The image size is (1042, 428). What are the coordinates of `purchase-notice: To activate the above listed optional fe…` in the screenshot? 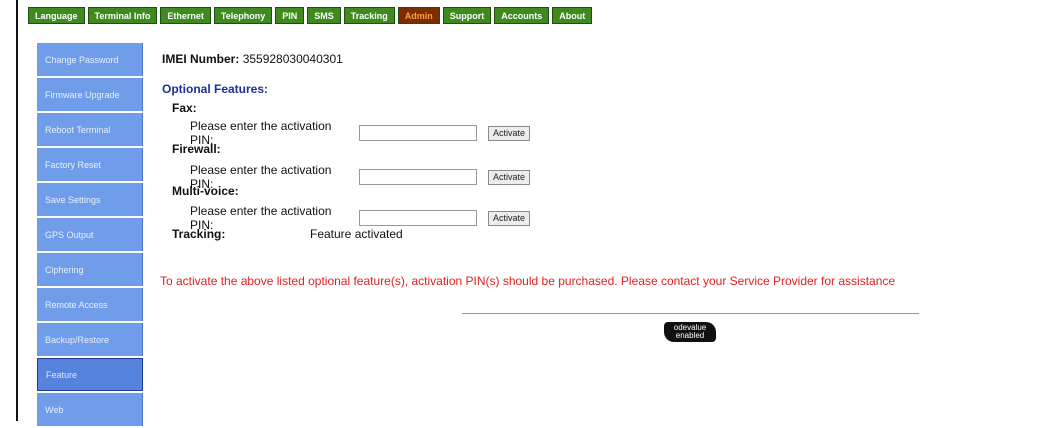 It's located at (528, 281).